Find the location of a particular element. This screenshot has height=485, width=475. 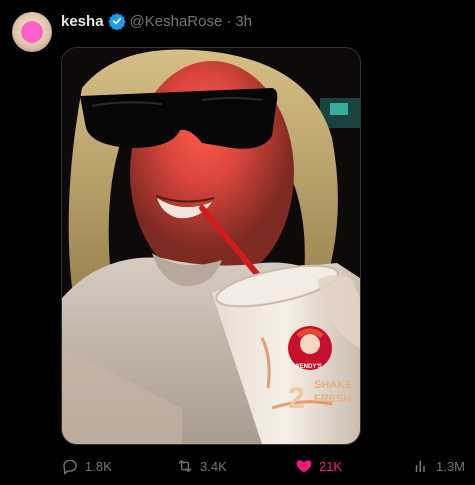

author-handle: @KeshaRose is located at coordinates (176, 21).